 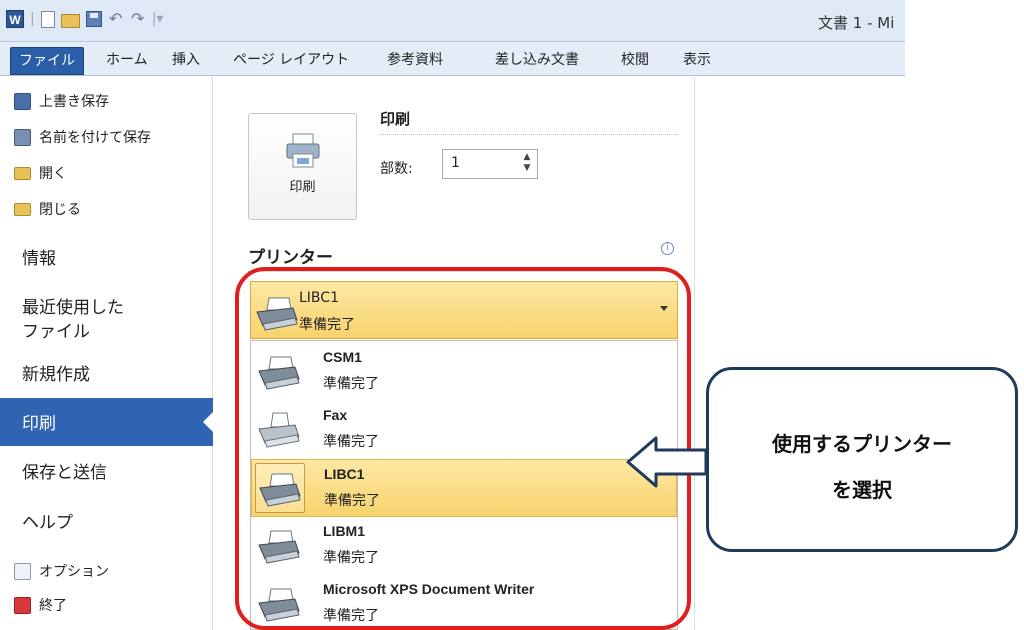 I want to click on word-app-icon: W, so click(x=15, y=19).